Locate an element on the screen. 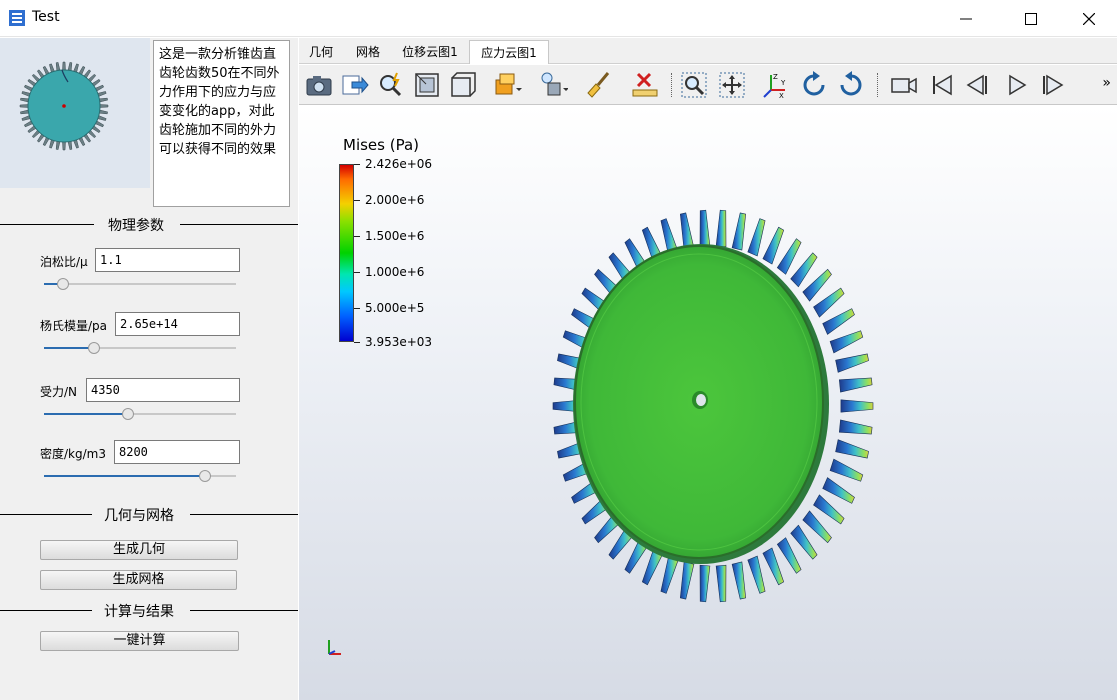  youngs-modulus-label: 杨氏模量/pa is located at coordinates (74, 326).